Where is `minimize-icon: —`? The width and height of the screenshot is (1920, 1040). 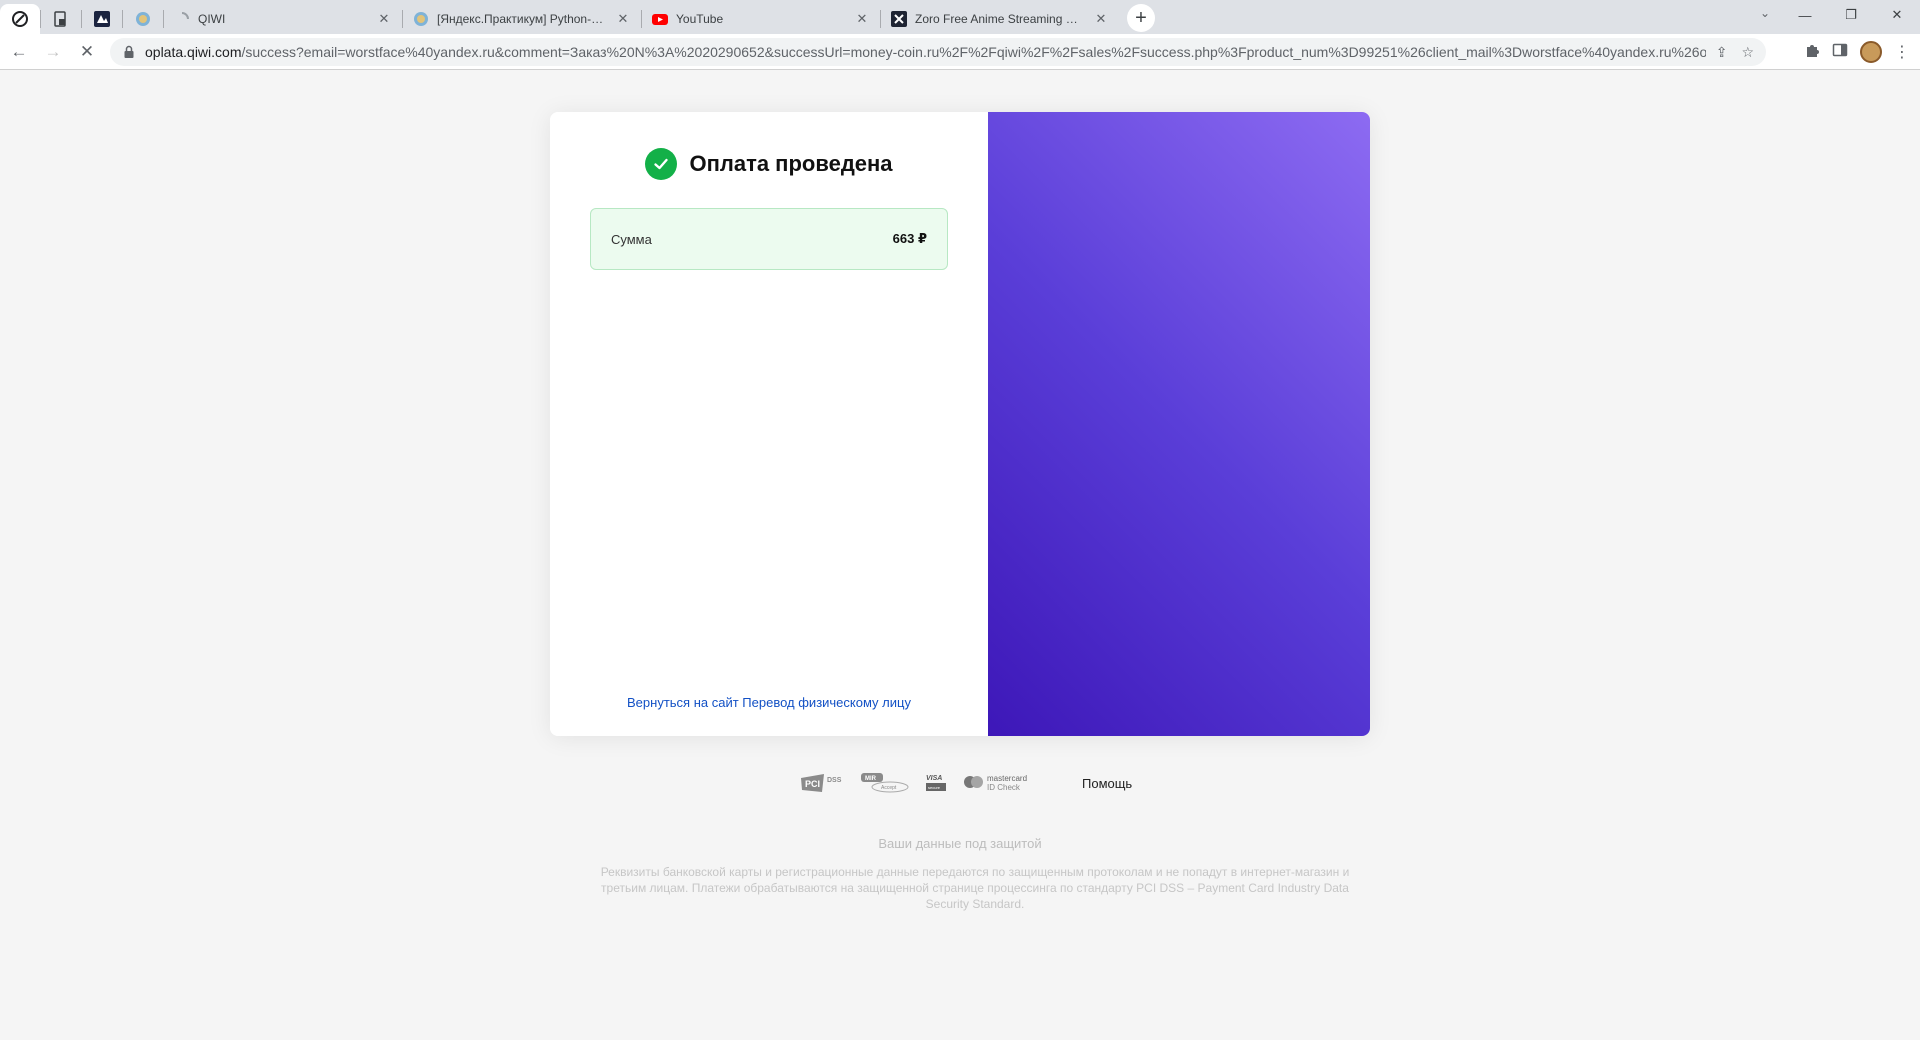
minimize-icon: — is located at coordinates (1805, 15).